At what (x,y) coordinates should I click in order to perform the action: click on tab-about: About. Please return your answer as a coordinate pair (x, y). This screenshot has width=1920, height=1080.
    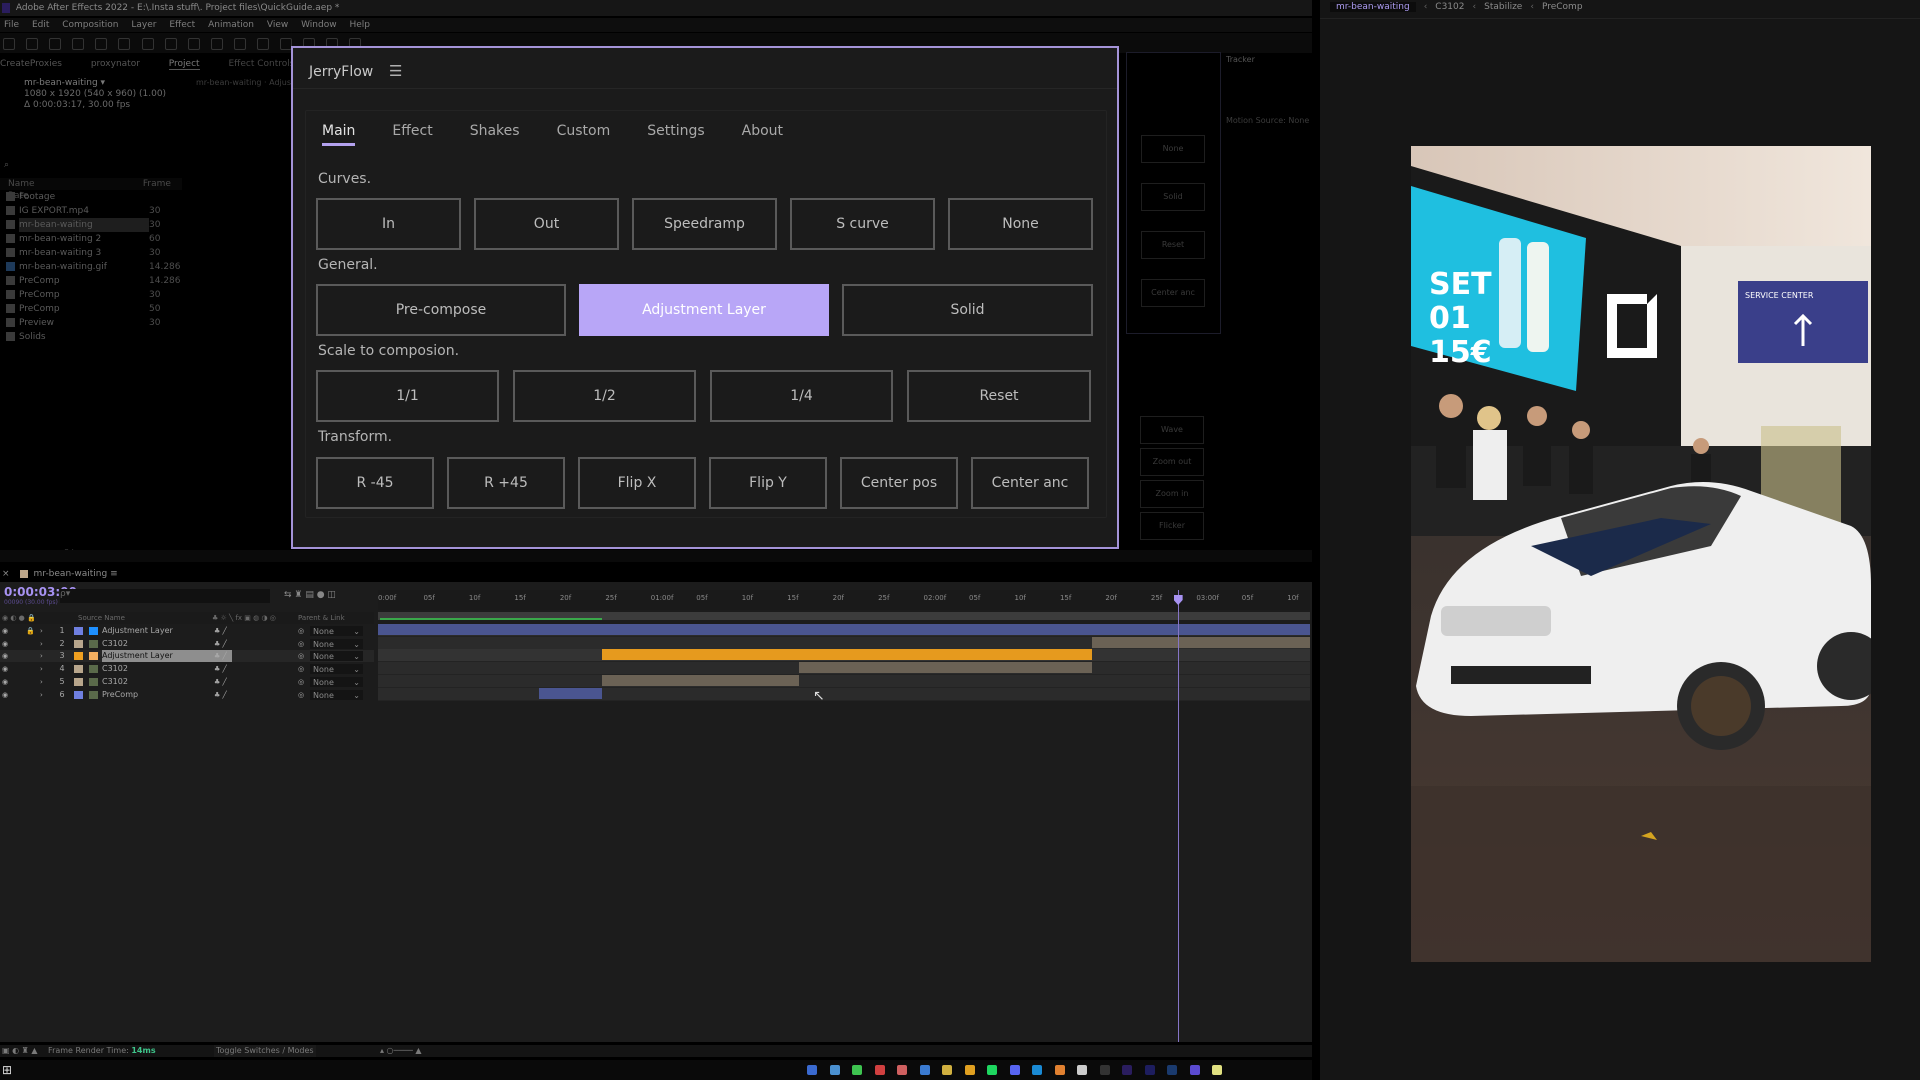
    Looking at the image, I should click on (762, 134).